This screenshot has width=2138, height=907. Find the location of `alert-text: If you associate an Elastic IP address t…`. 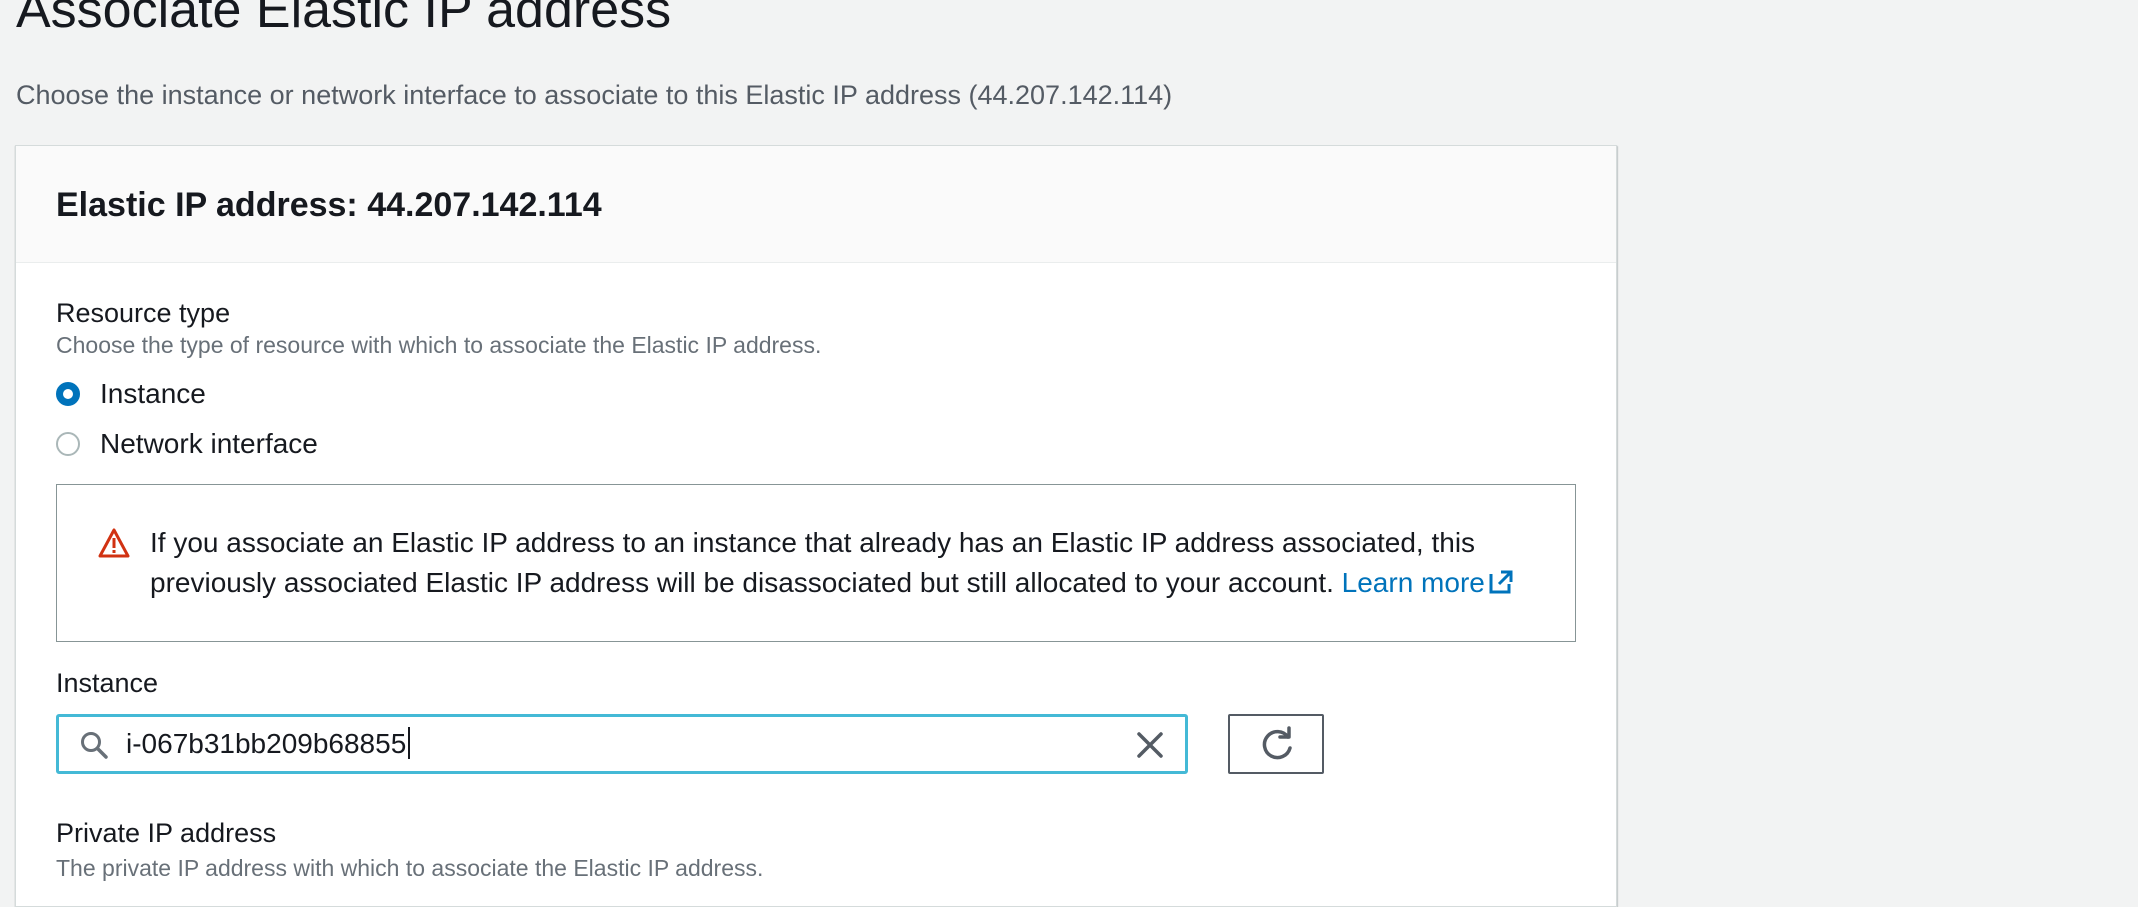

alert-text: If you associate an Elastic IP address t… is located at coordinates (850, 563).